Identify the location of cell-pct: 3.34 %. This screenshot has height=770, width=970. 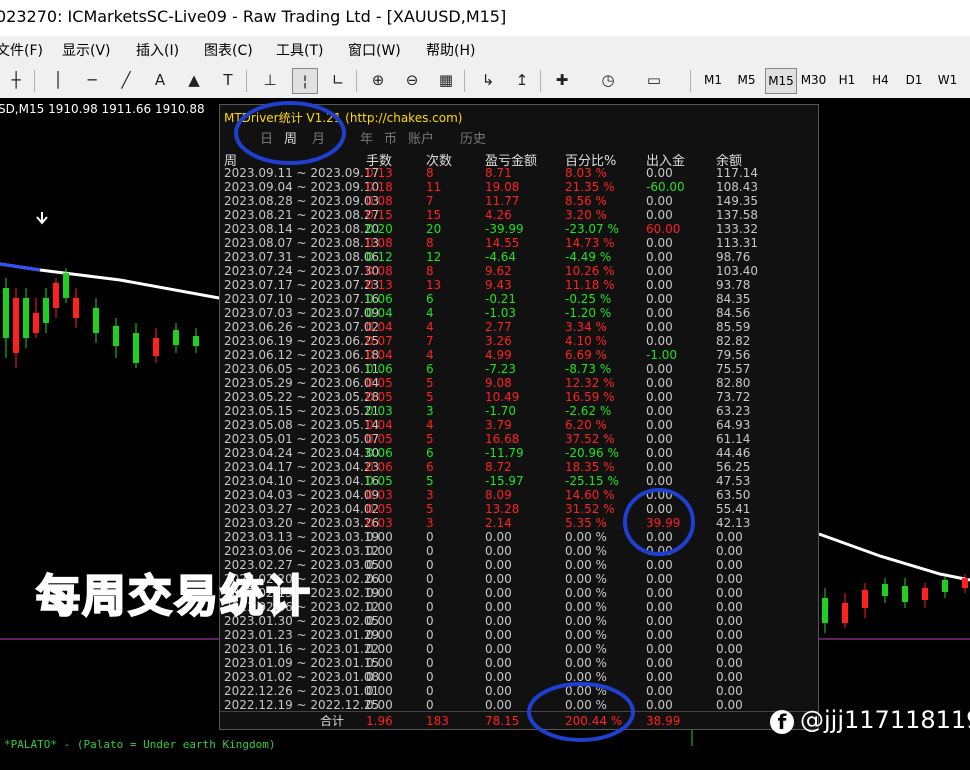
(586, 327).